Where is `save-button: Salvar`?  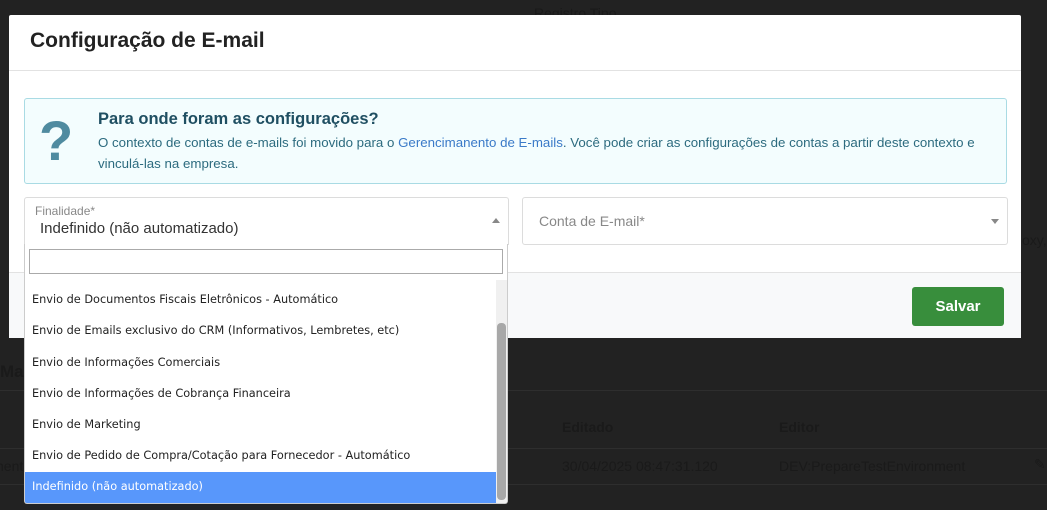
save-button: Salvar is located at coordinates (958, 306).